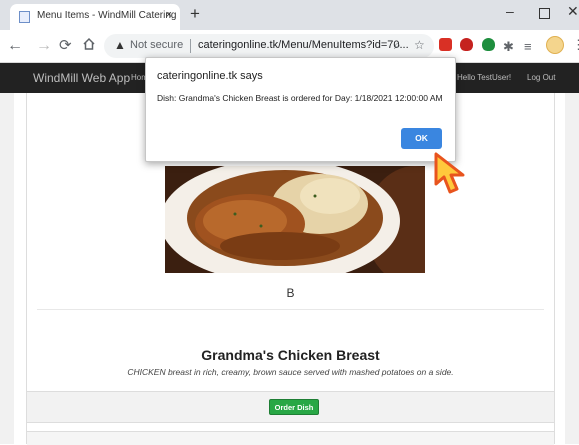 The height and width of the screenshot is (445, 579). I want to click on dish-name: Grandma's Chicken Breast, so click(290, 355).